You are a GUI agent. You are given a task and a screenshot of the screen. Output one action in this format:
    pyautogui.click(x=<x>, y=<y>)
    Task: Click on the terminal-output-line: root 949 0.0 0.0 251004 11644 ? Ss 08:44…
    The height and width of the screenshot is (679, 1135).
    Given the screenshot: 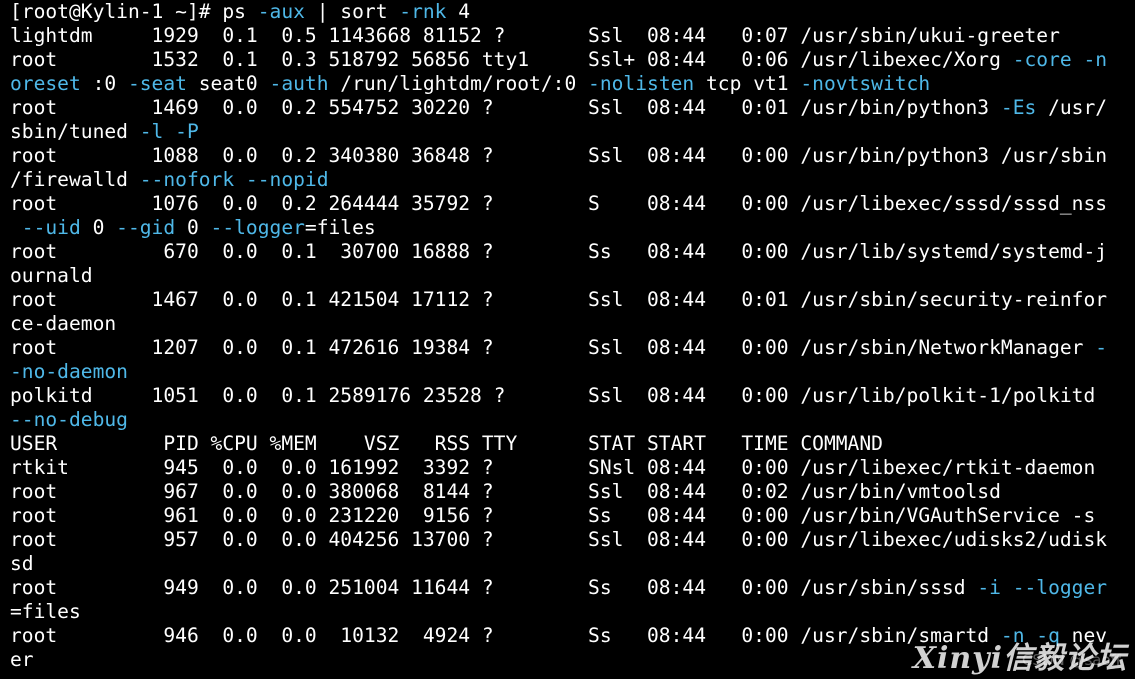 What is the action you would take?
    pyautogui.click(x=572, y=588)
    